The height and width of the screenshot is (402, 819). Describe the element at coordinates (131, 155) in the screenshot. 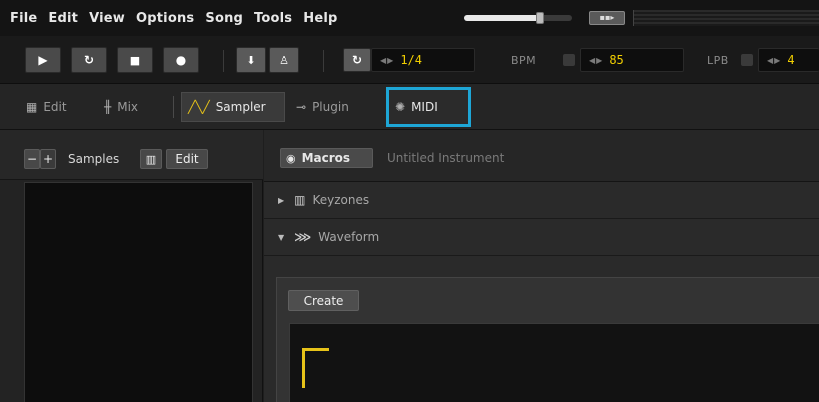

I see `samples-toolbar: − + Samples ▥ Edit` at that location.